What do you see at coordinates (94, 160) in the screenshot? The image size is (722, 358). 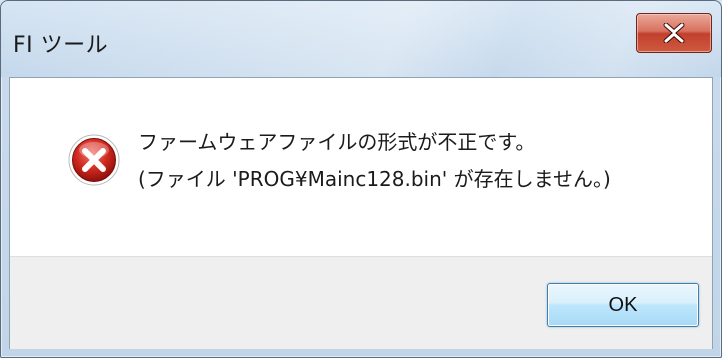 I see `error-icon` at bounding box center [94, 160].